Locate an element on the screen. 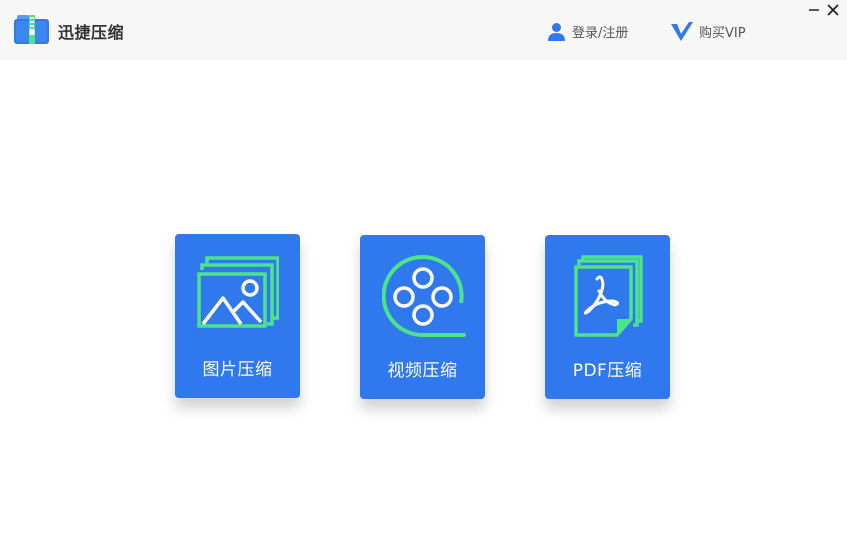 Image resolution: width=847 pixels, height=535 pixels. login-register-button: 登录/注册 is located at coordinates (587, 31).